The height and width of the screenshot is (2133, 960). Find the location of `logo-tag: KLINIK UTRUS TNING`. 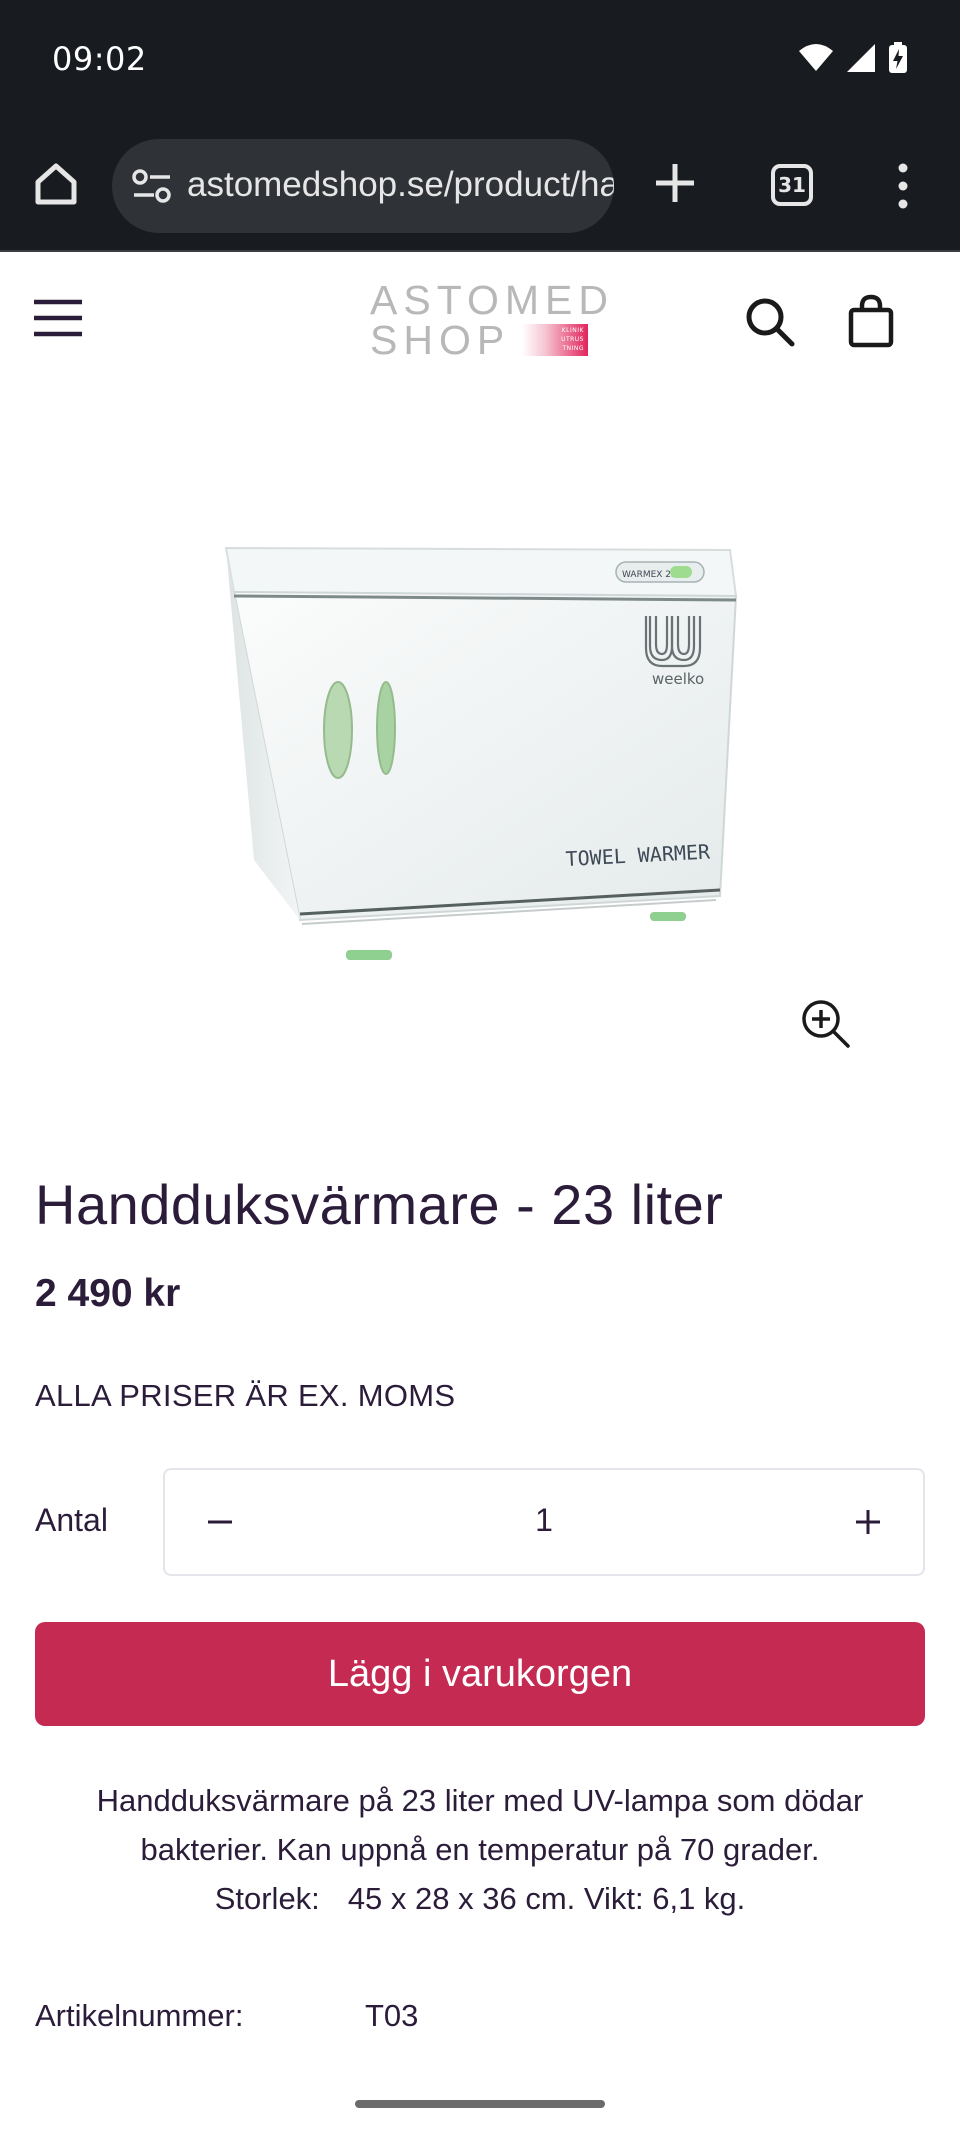

logo-tag: KLINIK UTRUS TNING is located at coordinates (555, 340).